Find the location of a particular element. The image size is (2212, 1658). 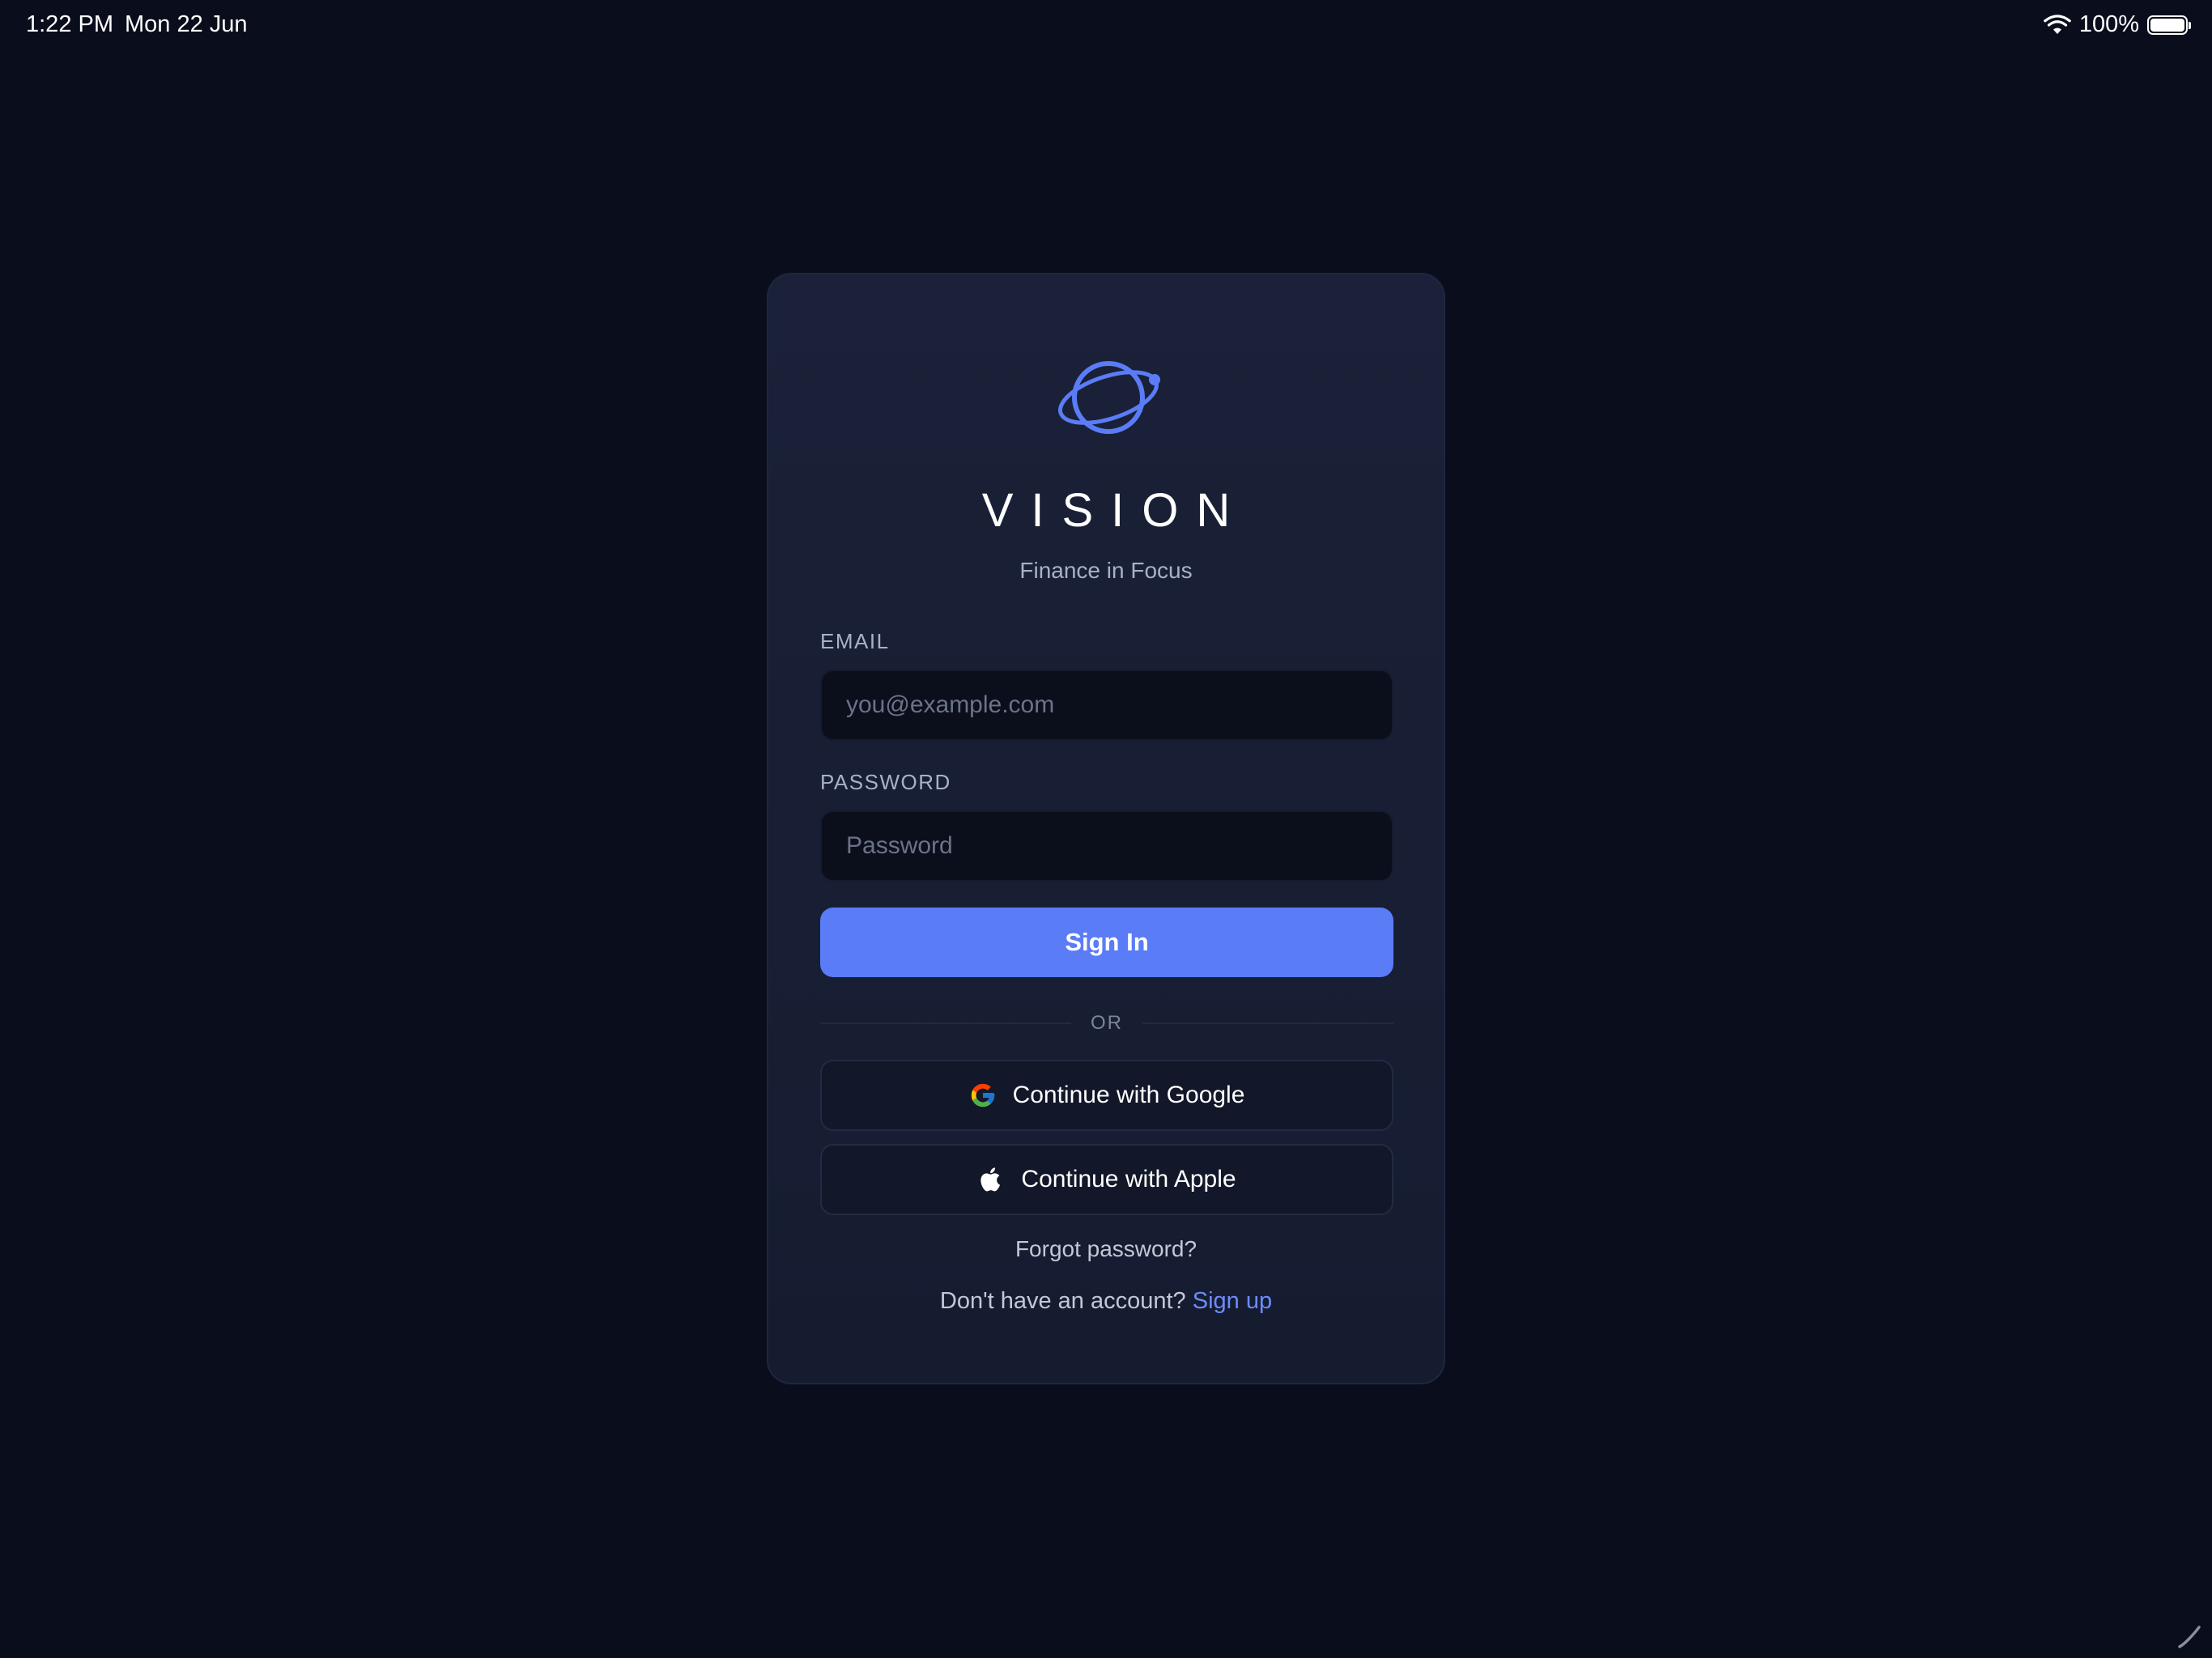

continue-with-apple-button: Continue with Apple is located at coordinates (1106, 1179).